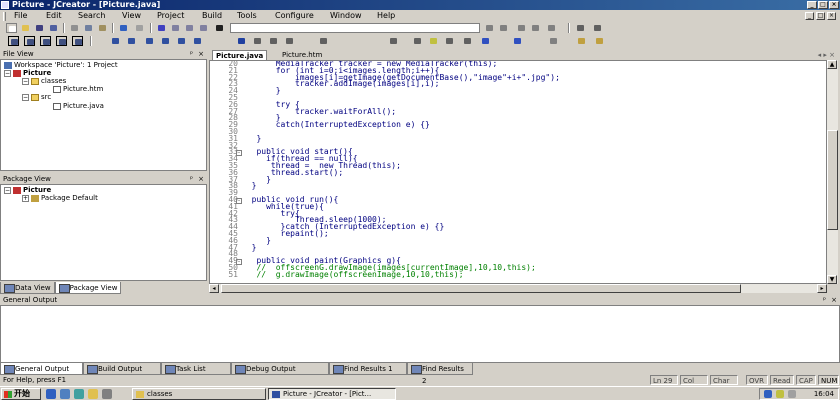 The width and height of the screenshot is (840, 400). Describe the element at coordinates (580, 28) in the screenshot. I see `back-arrow-icon` at that location.